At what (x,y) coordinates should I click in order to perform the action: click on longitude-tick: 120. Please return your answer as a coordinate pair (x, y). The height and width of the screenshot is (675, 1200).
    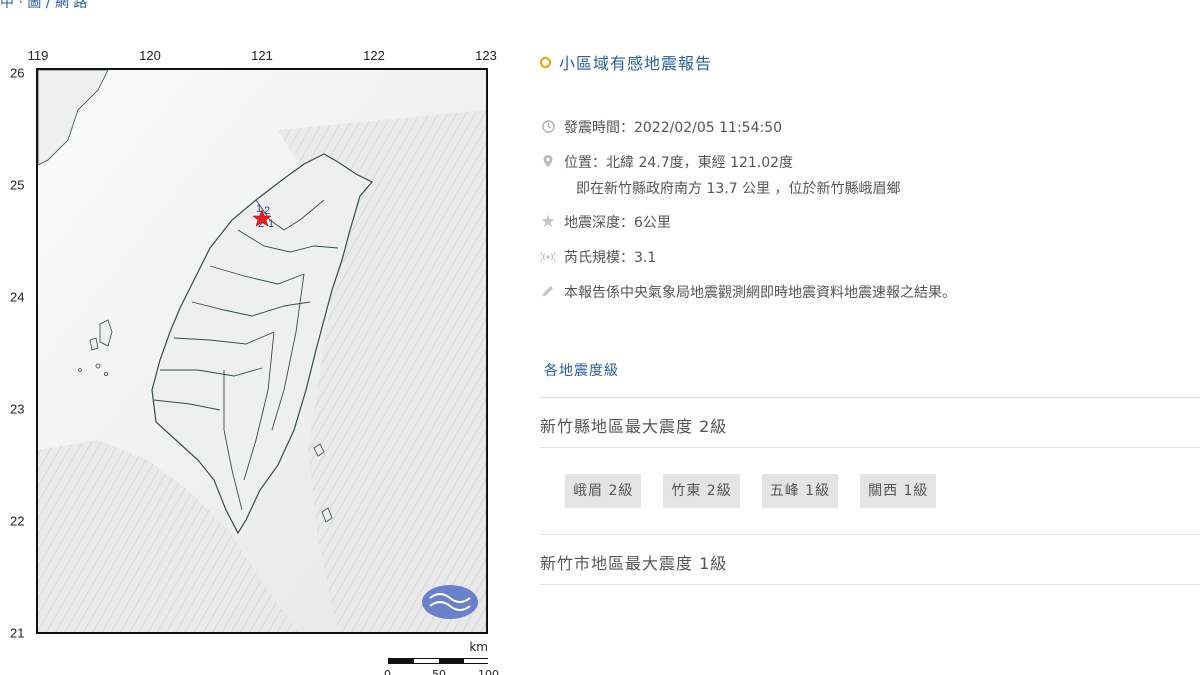
    Looking at the image, I should click on (150, 55).